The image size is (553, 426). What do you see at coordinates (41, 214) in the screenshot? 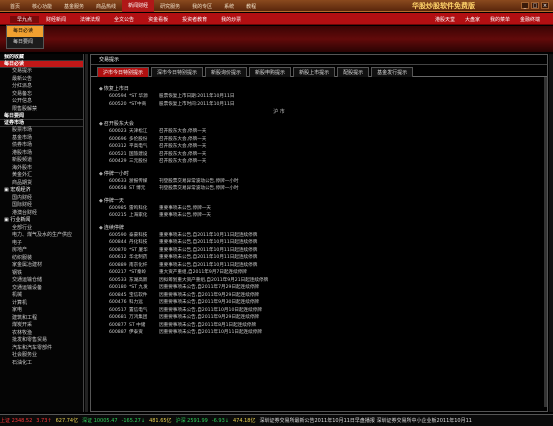
I see `sidebar-item: 港澳台财经` at bounding box center [41, 214].